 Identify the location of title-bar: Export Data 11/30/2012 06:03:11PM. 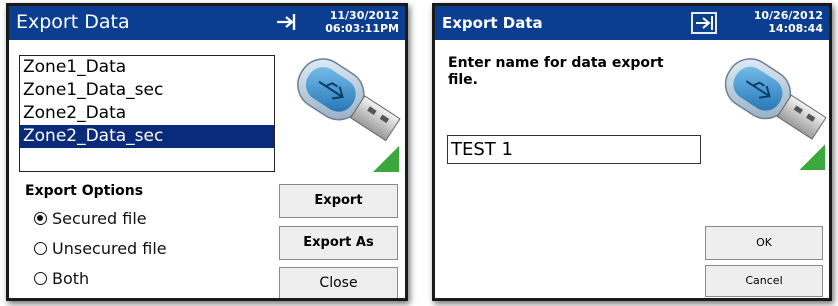
(207, 23).